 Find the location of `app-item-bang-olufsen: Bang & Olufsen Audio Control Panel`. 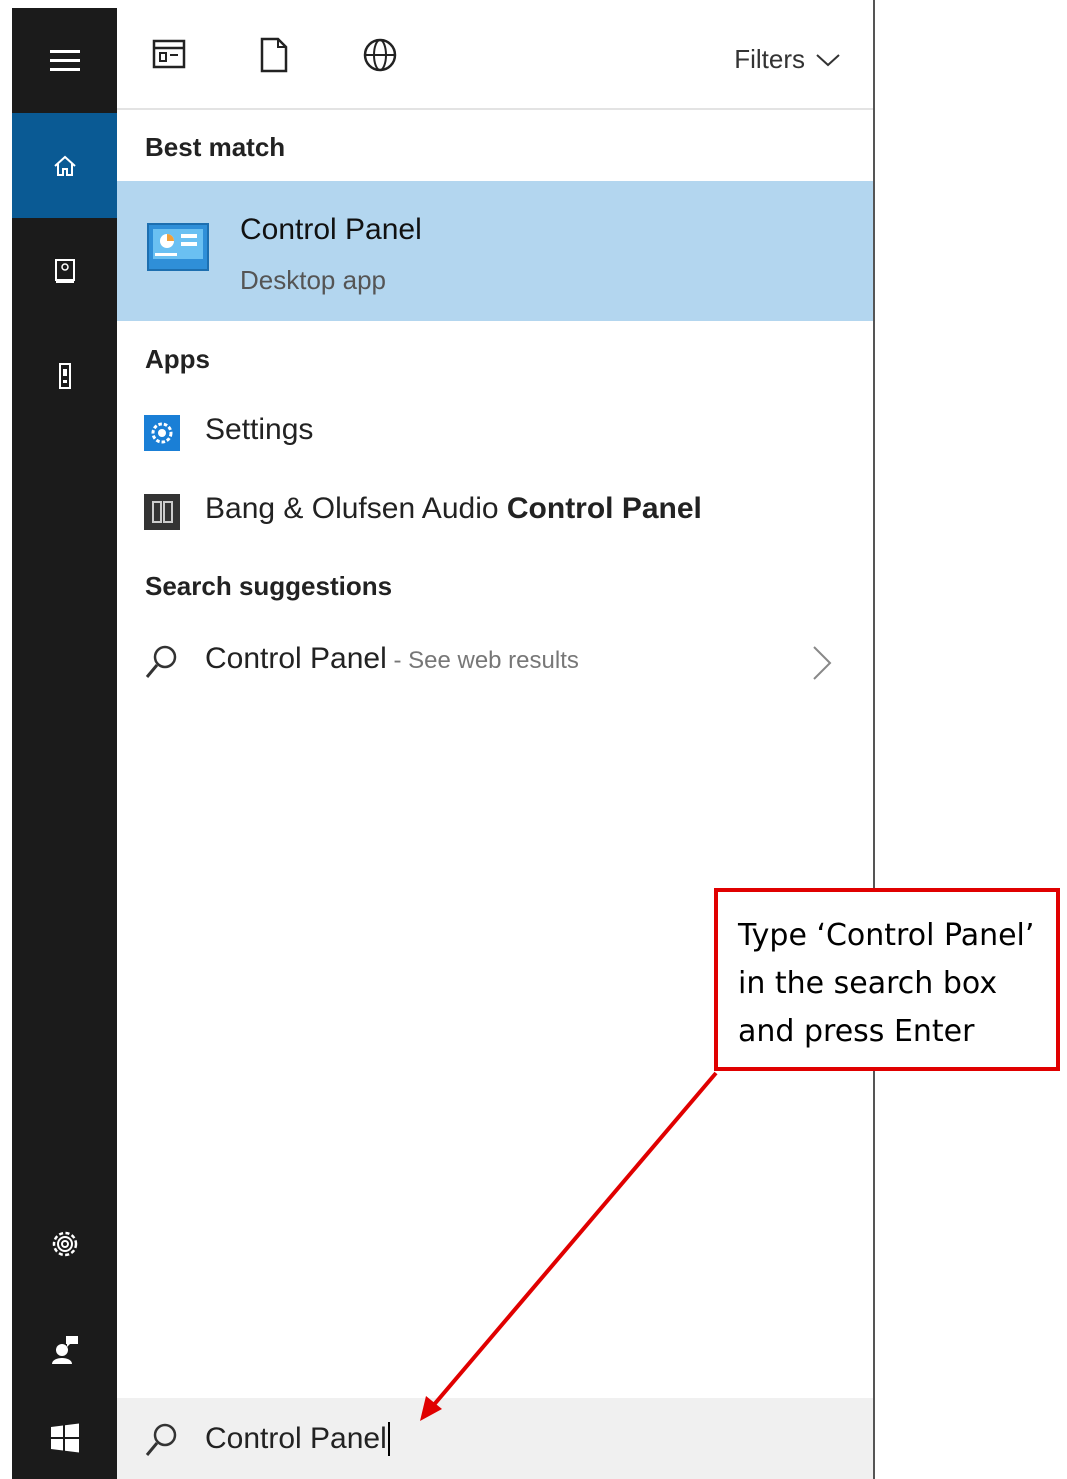

app-item-bang-olufsen: Bang & Olufsen Audio Control Panel is located at coordinates (495, 512).